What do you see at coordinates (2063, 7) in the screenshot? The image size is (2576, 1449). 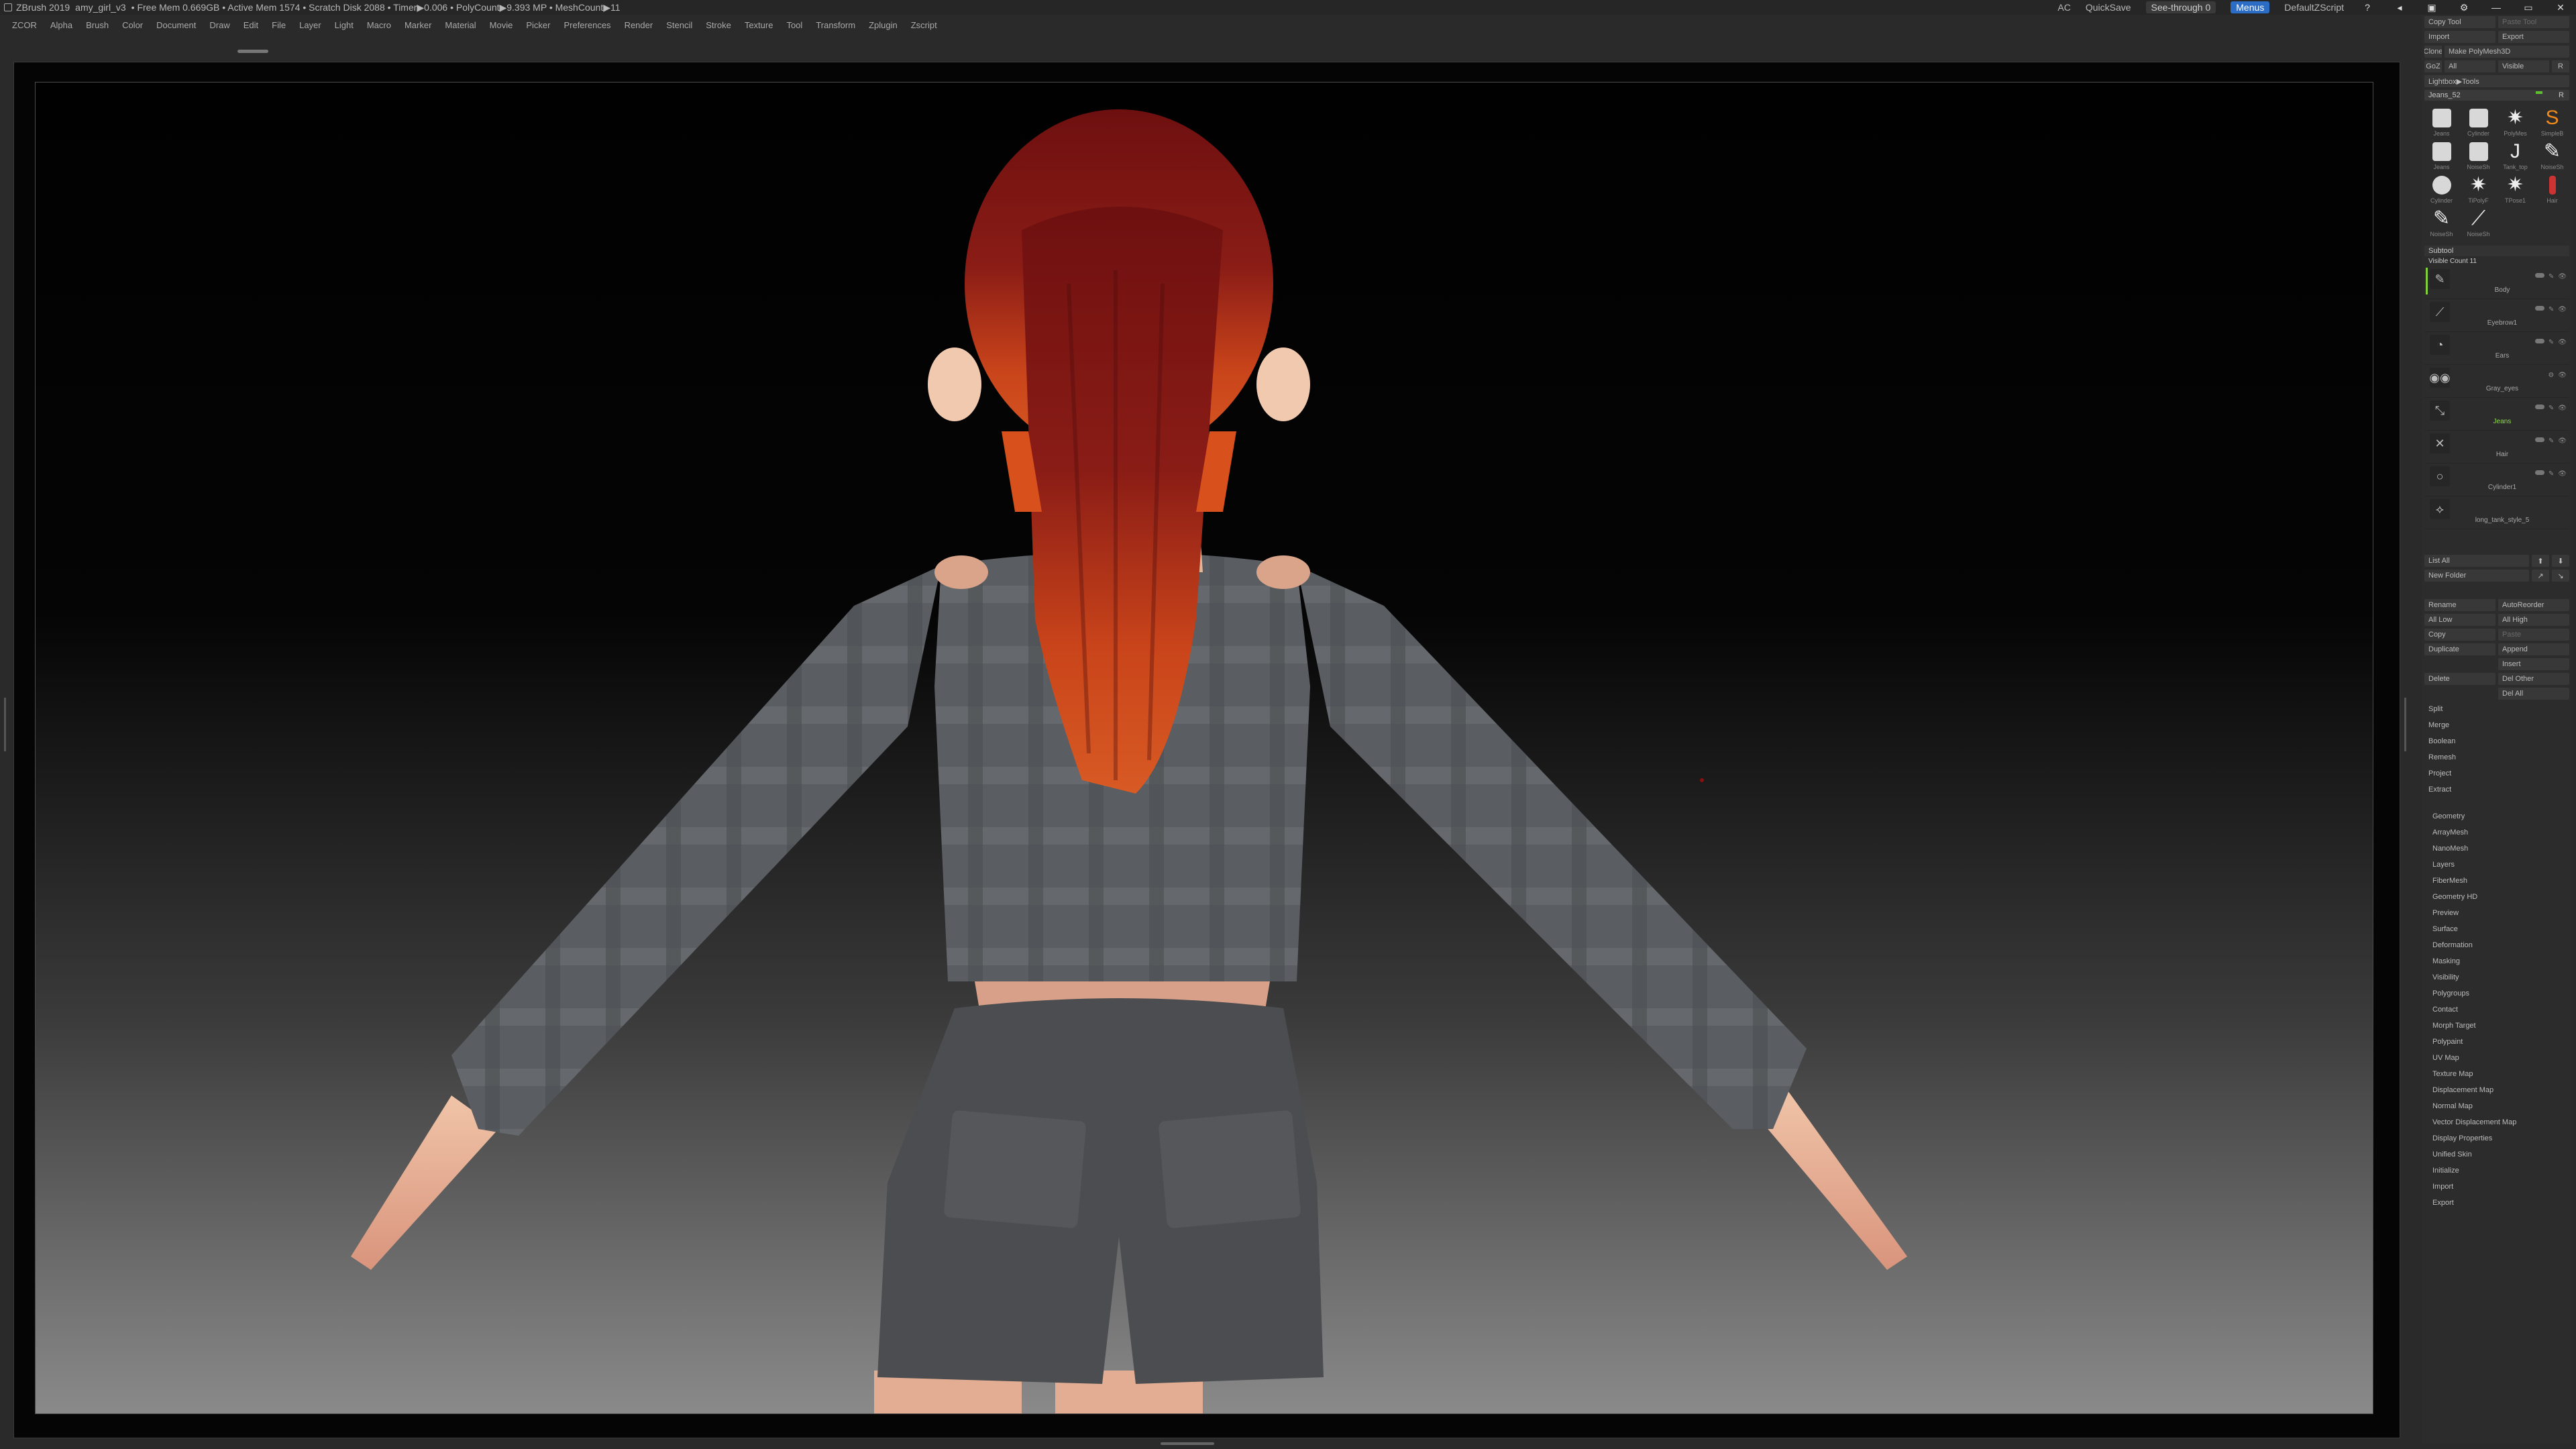 I see `ac-button: AC` at bounding box center [2063, 7].